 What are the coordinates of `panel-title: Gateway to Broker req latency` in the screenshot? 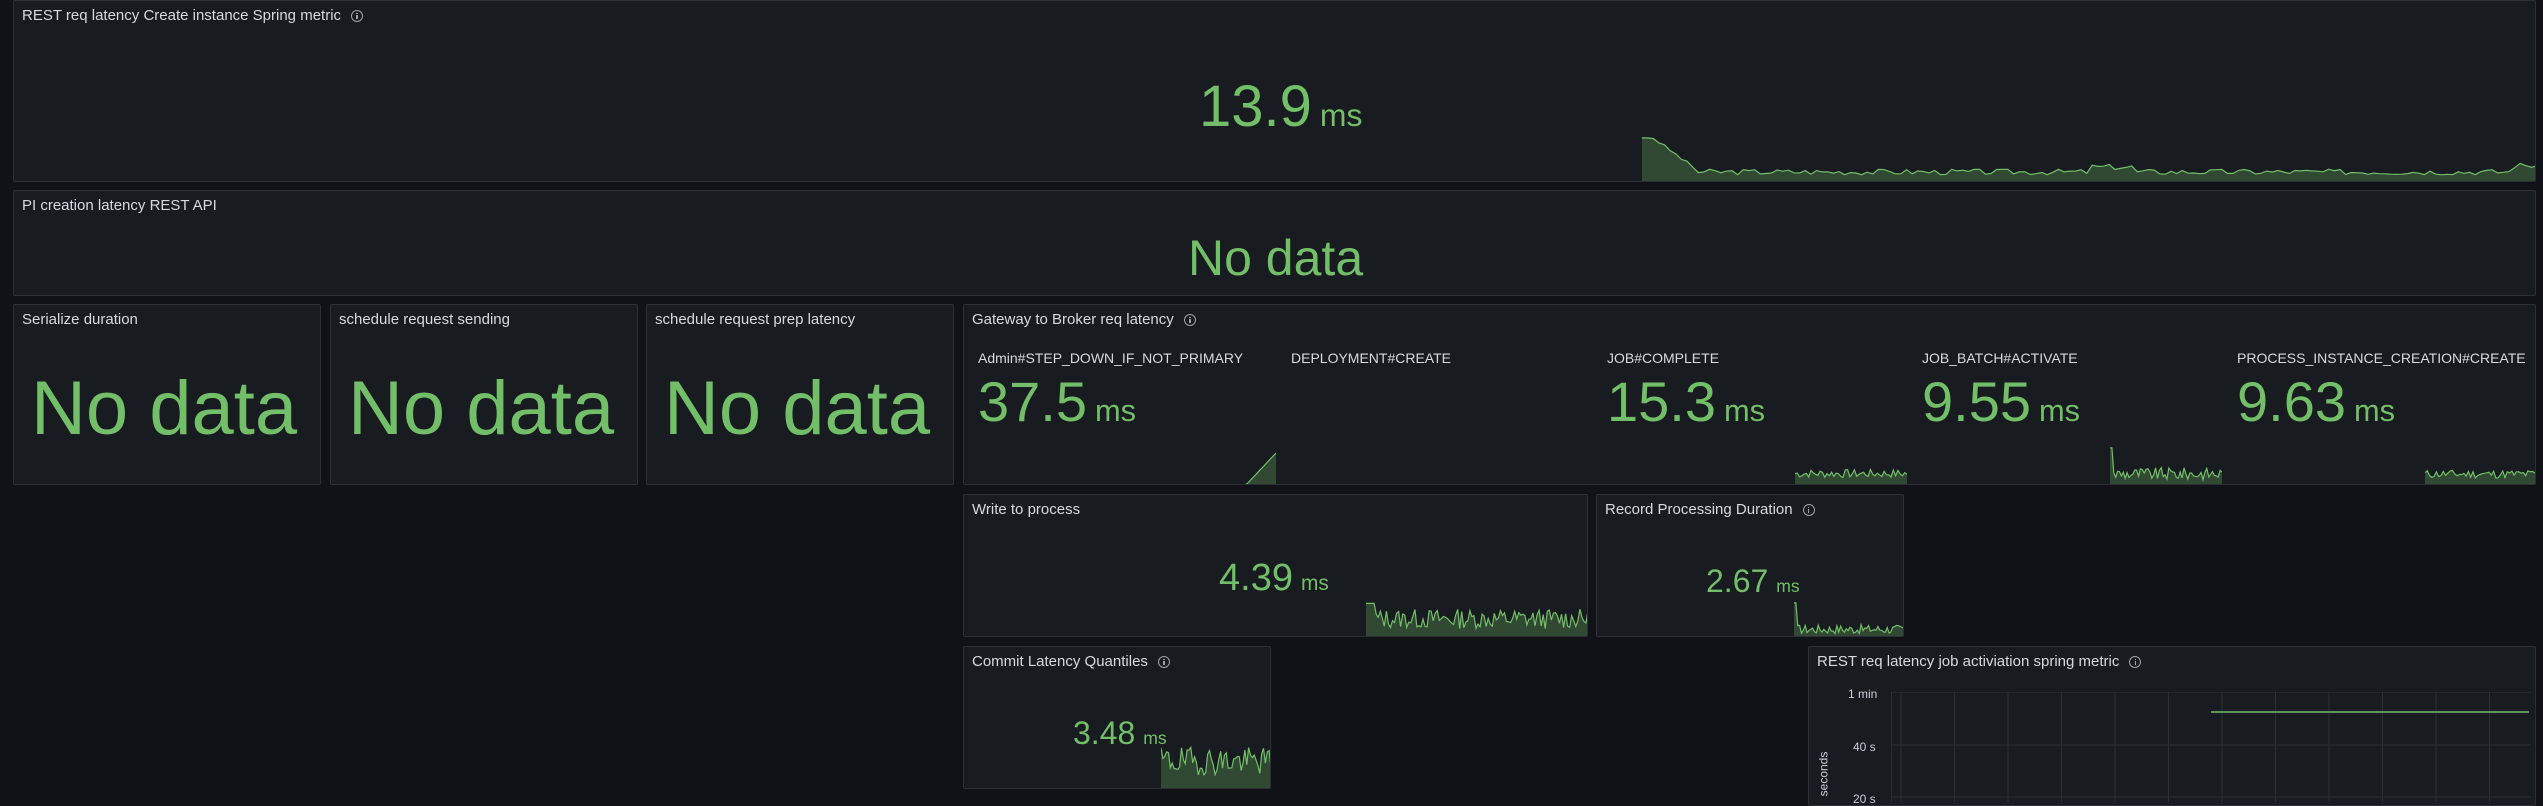 It's located at (1084, 319).